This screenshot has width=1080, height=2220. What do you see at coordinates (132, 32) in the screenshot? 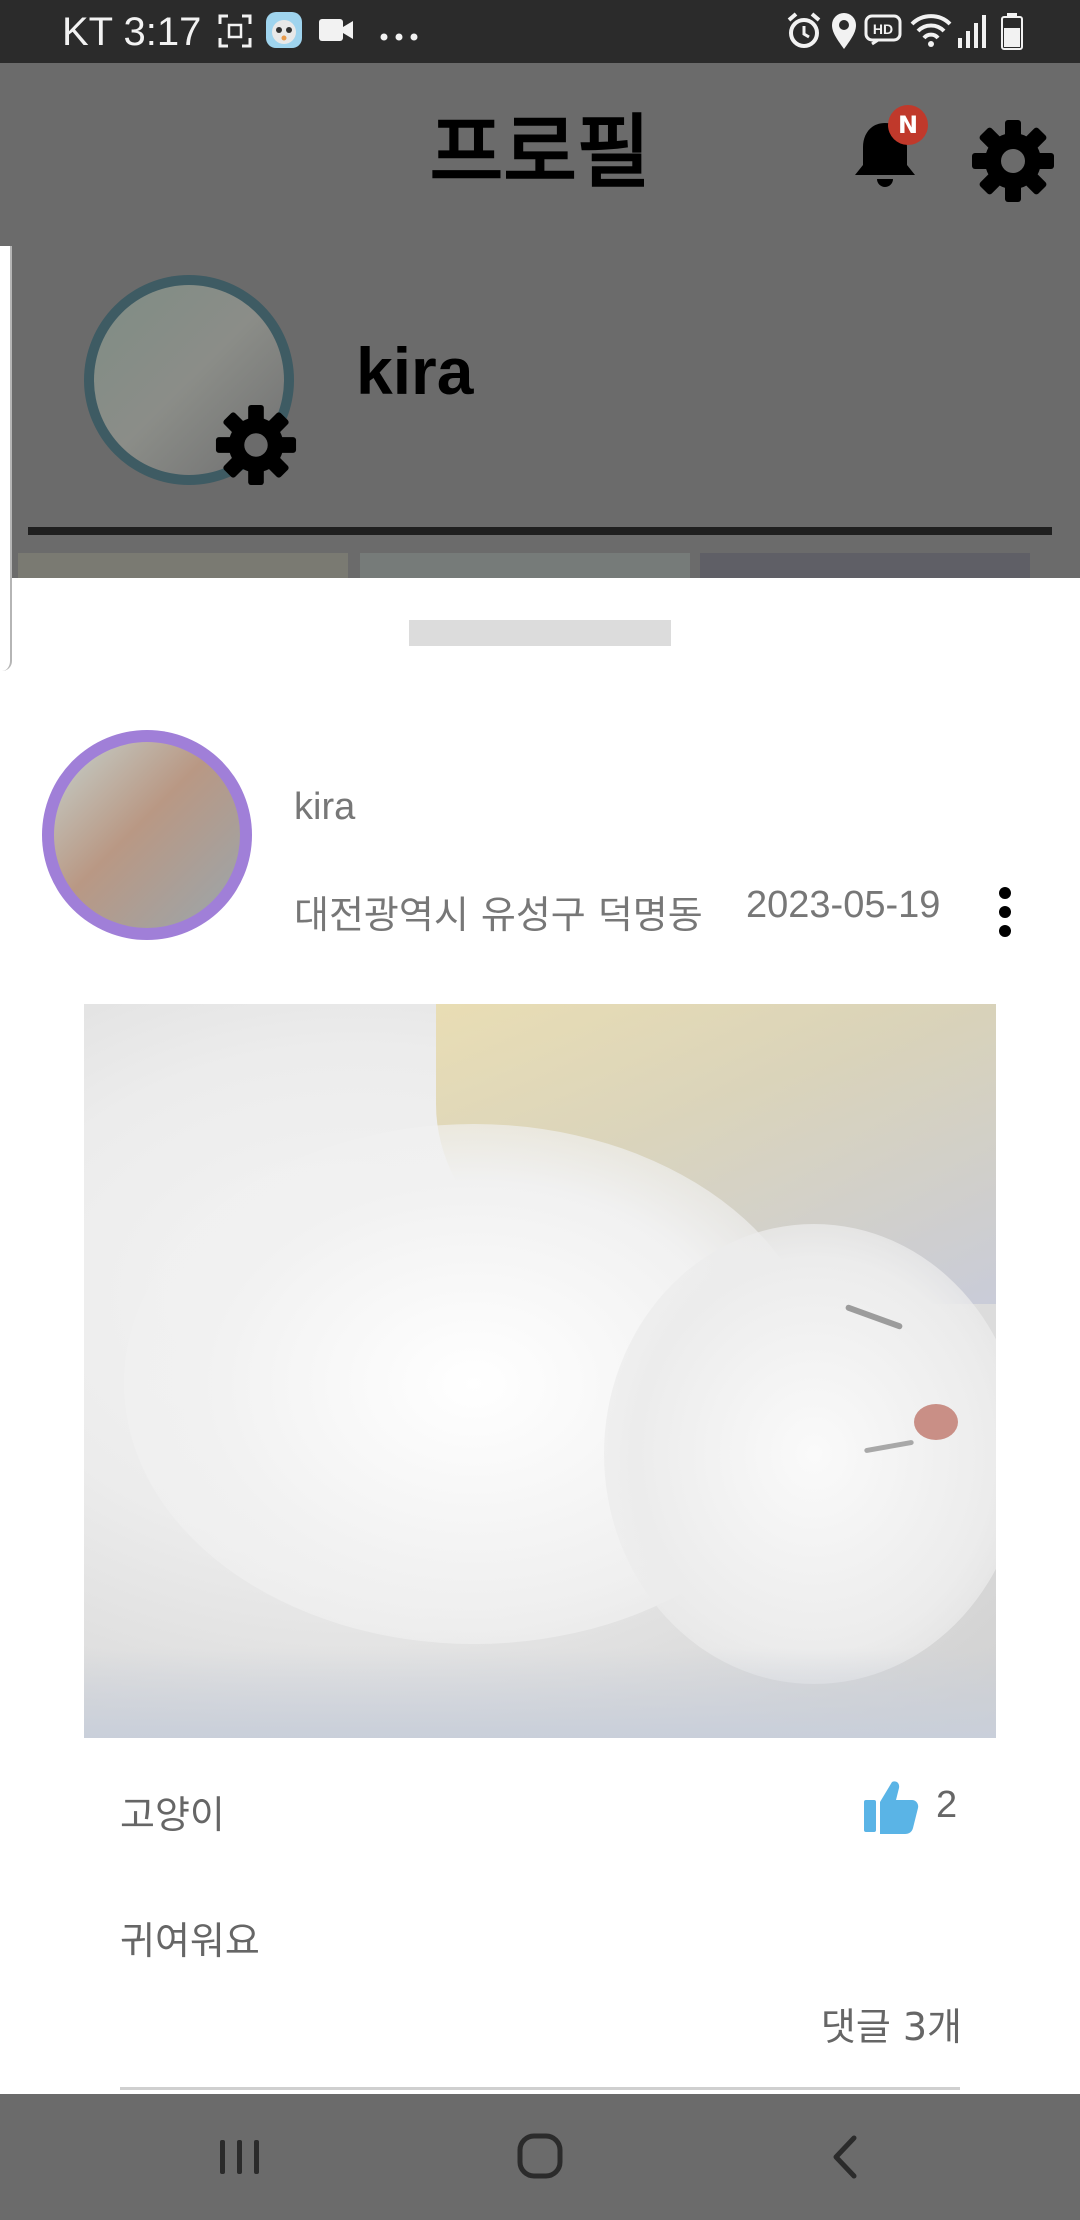
I see `carrier-time: KT 3:17` at bounding box center [132, 32].